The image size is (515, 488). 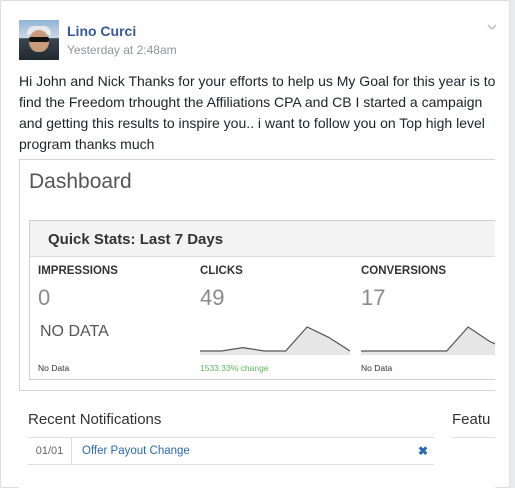 I want to click on stat-clicks: CLICKS 49 1533.33% change, so click(x=280, y=322).